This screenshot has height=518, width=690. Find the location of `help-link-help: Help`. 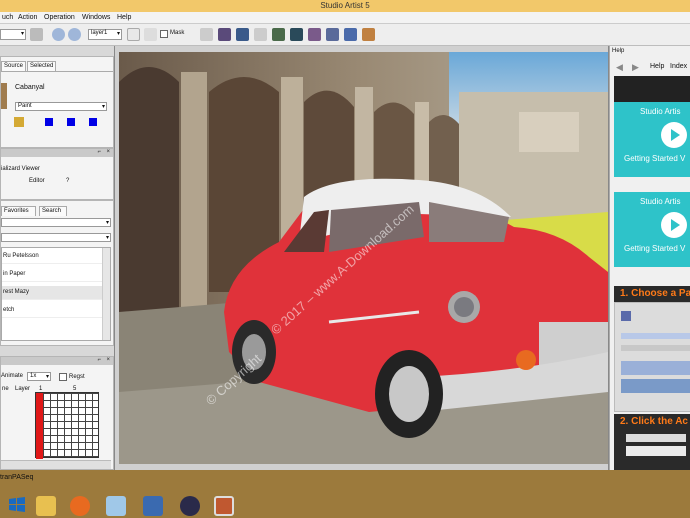

help-link-help: Help is located at coordinates (657, 66).